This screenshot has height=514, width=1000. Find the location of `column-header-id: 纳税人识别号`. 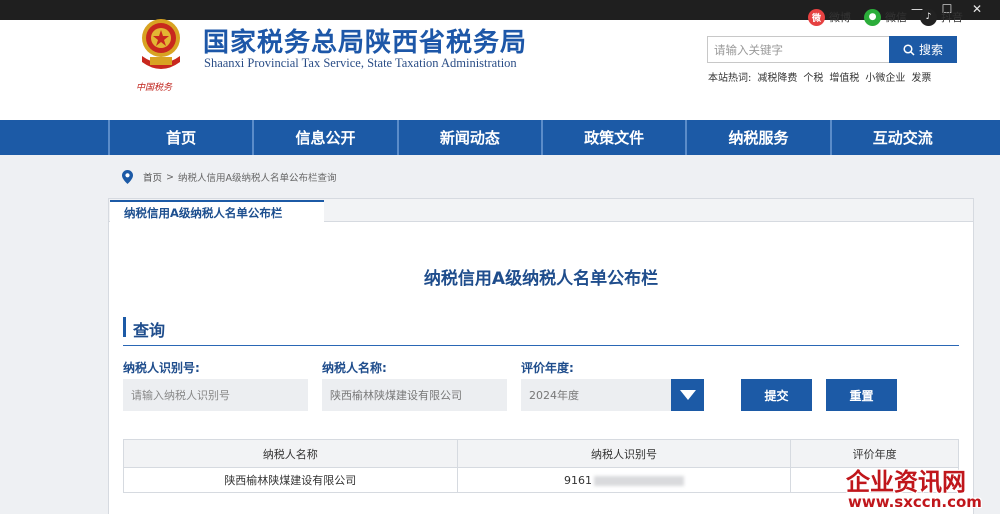

column-header-id: 纳税人识别号 is located at coordinates (624, 453).